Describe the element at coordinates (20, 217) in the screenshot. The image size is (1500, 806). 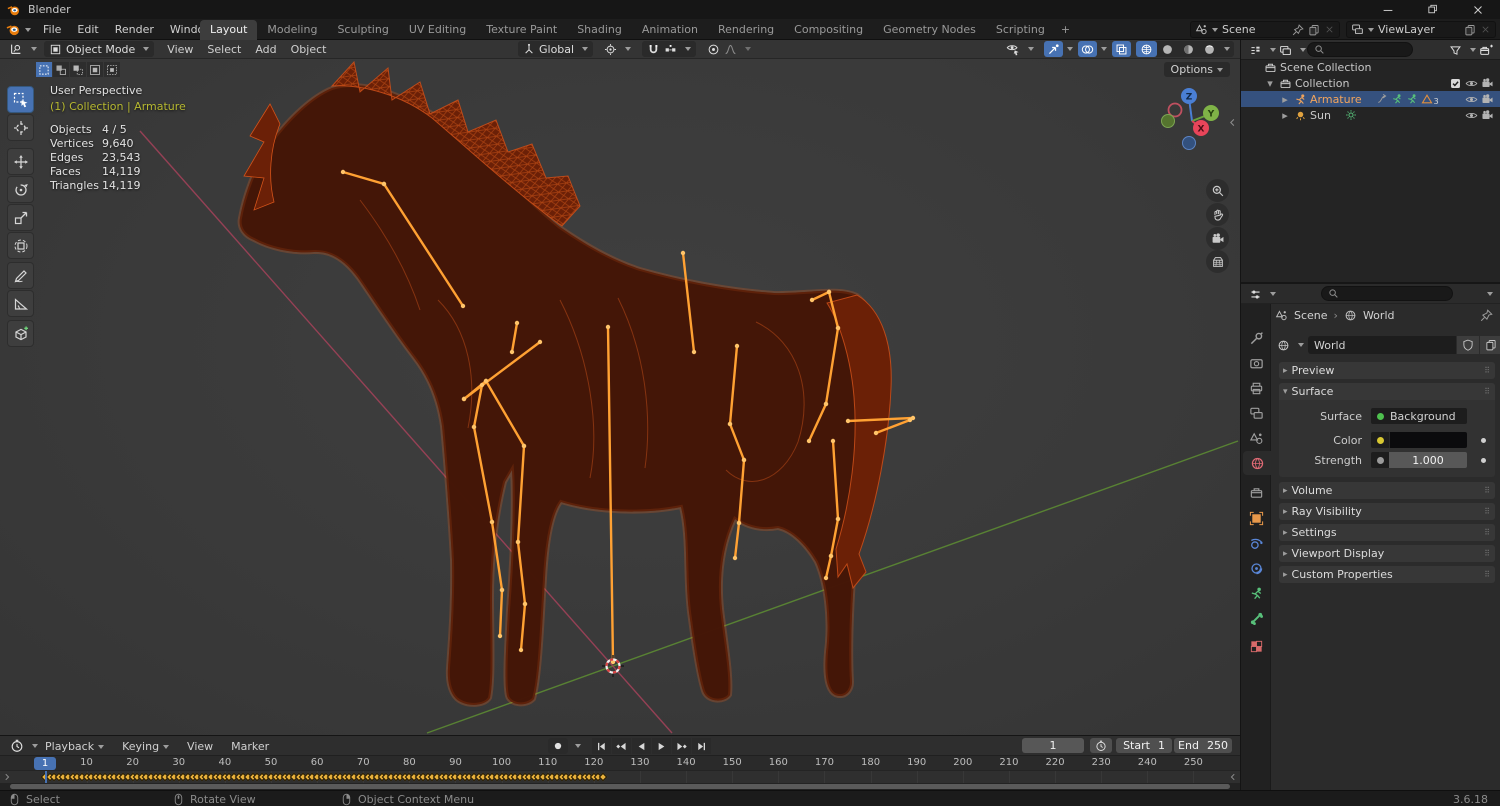
I see `tool-scale` at that location.